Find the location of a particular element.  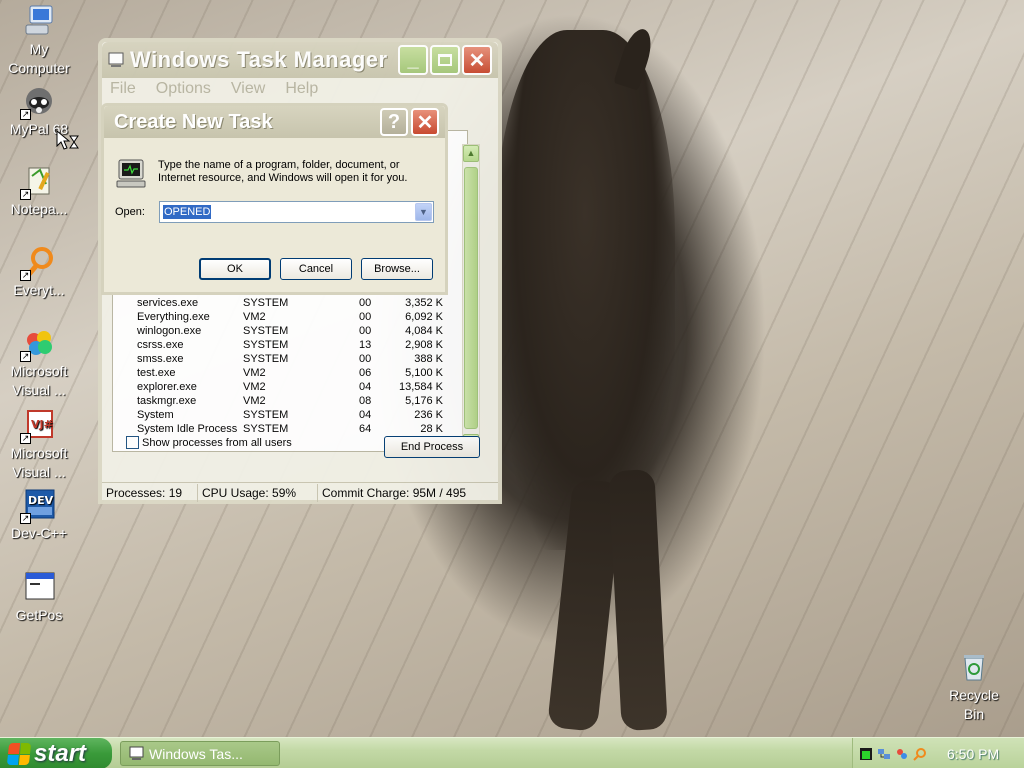

process-name: taskmgr.exe is located at coordinates (167, 401).